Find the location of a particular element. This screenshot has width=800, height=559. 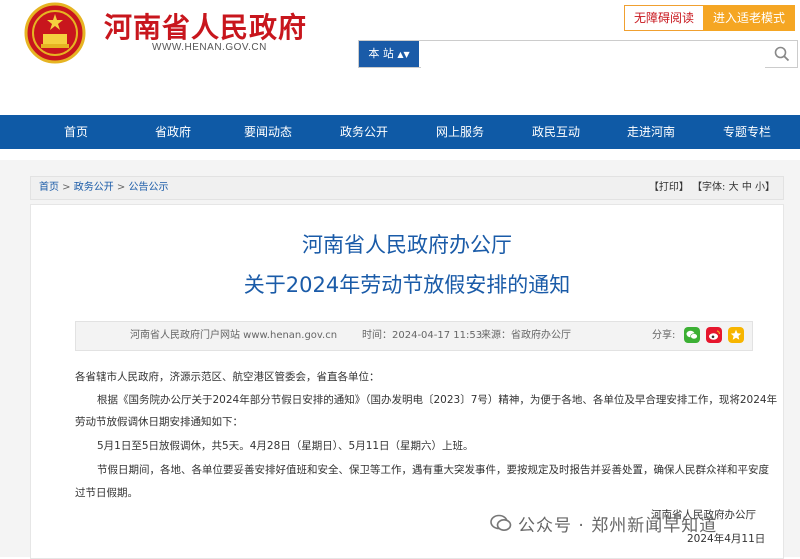

search-bar: 本 站 ▲▼ is located at coordinates (578, 54).